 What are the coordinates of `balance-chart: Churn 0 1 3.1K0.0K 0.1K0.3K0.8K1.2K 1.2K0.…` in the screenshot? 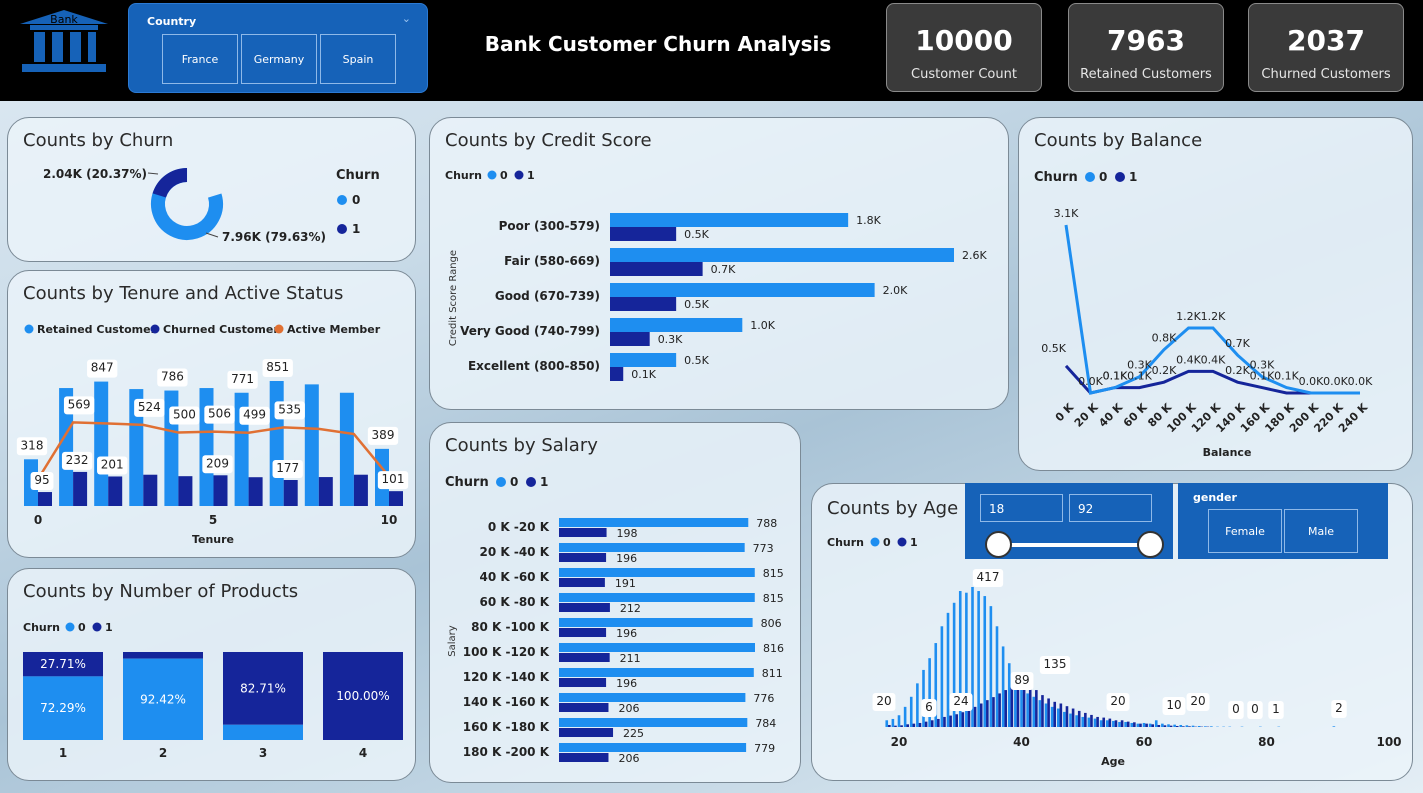 It's located at (1203, 314).